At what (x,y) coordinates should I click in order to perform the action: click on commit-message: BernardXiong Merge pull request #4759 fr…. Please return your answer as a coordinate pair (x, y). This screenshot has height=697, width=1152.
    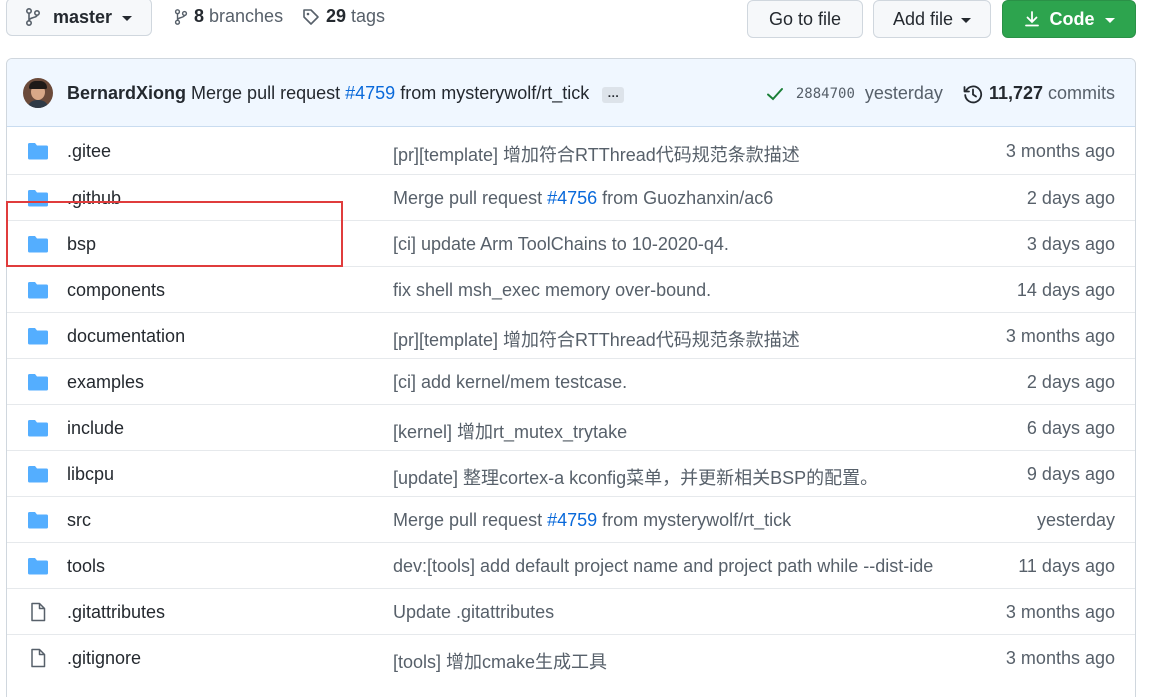
    Looking at the image, I should click on (346, 93).